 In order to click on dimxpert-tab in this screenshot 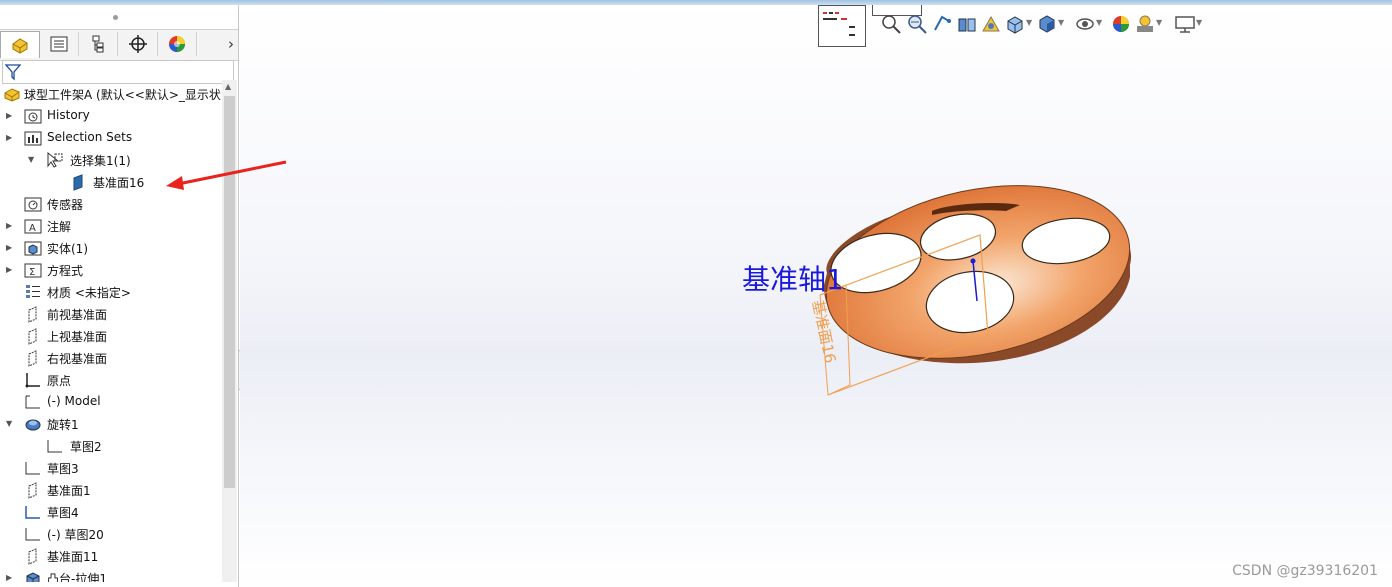, I will do `click(138, 44)`.